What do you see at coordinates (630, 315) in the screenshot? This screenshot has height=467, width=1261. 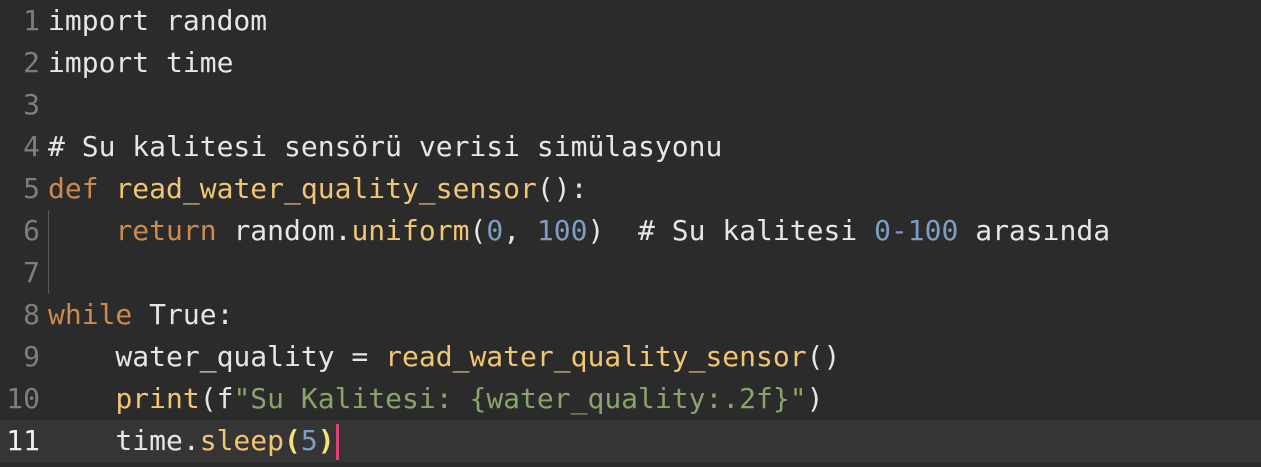 I see `code-line: 8 while True:` at bounding box center [630, 315].